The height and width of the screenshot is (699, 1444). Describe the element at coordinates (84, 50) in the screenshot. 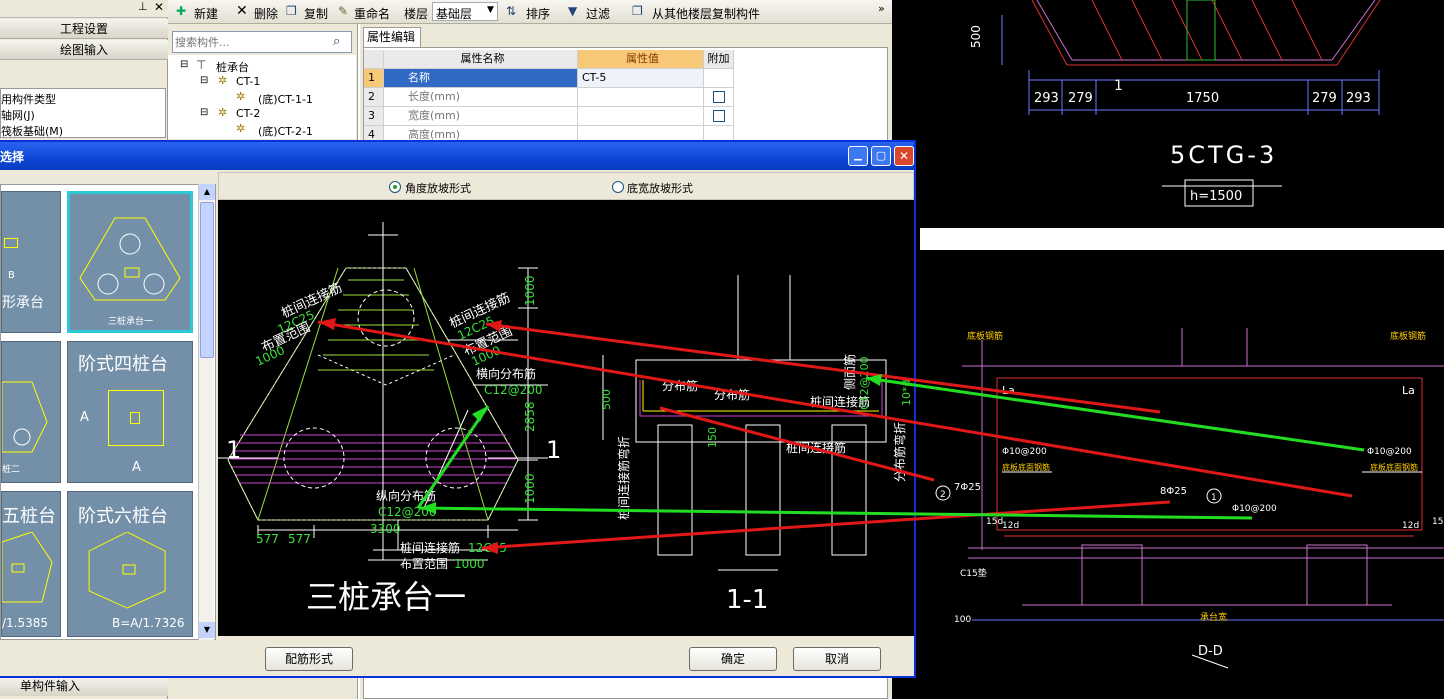

I see `nav-item-drawing-input: 绘图输入` at that location.